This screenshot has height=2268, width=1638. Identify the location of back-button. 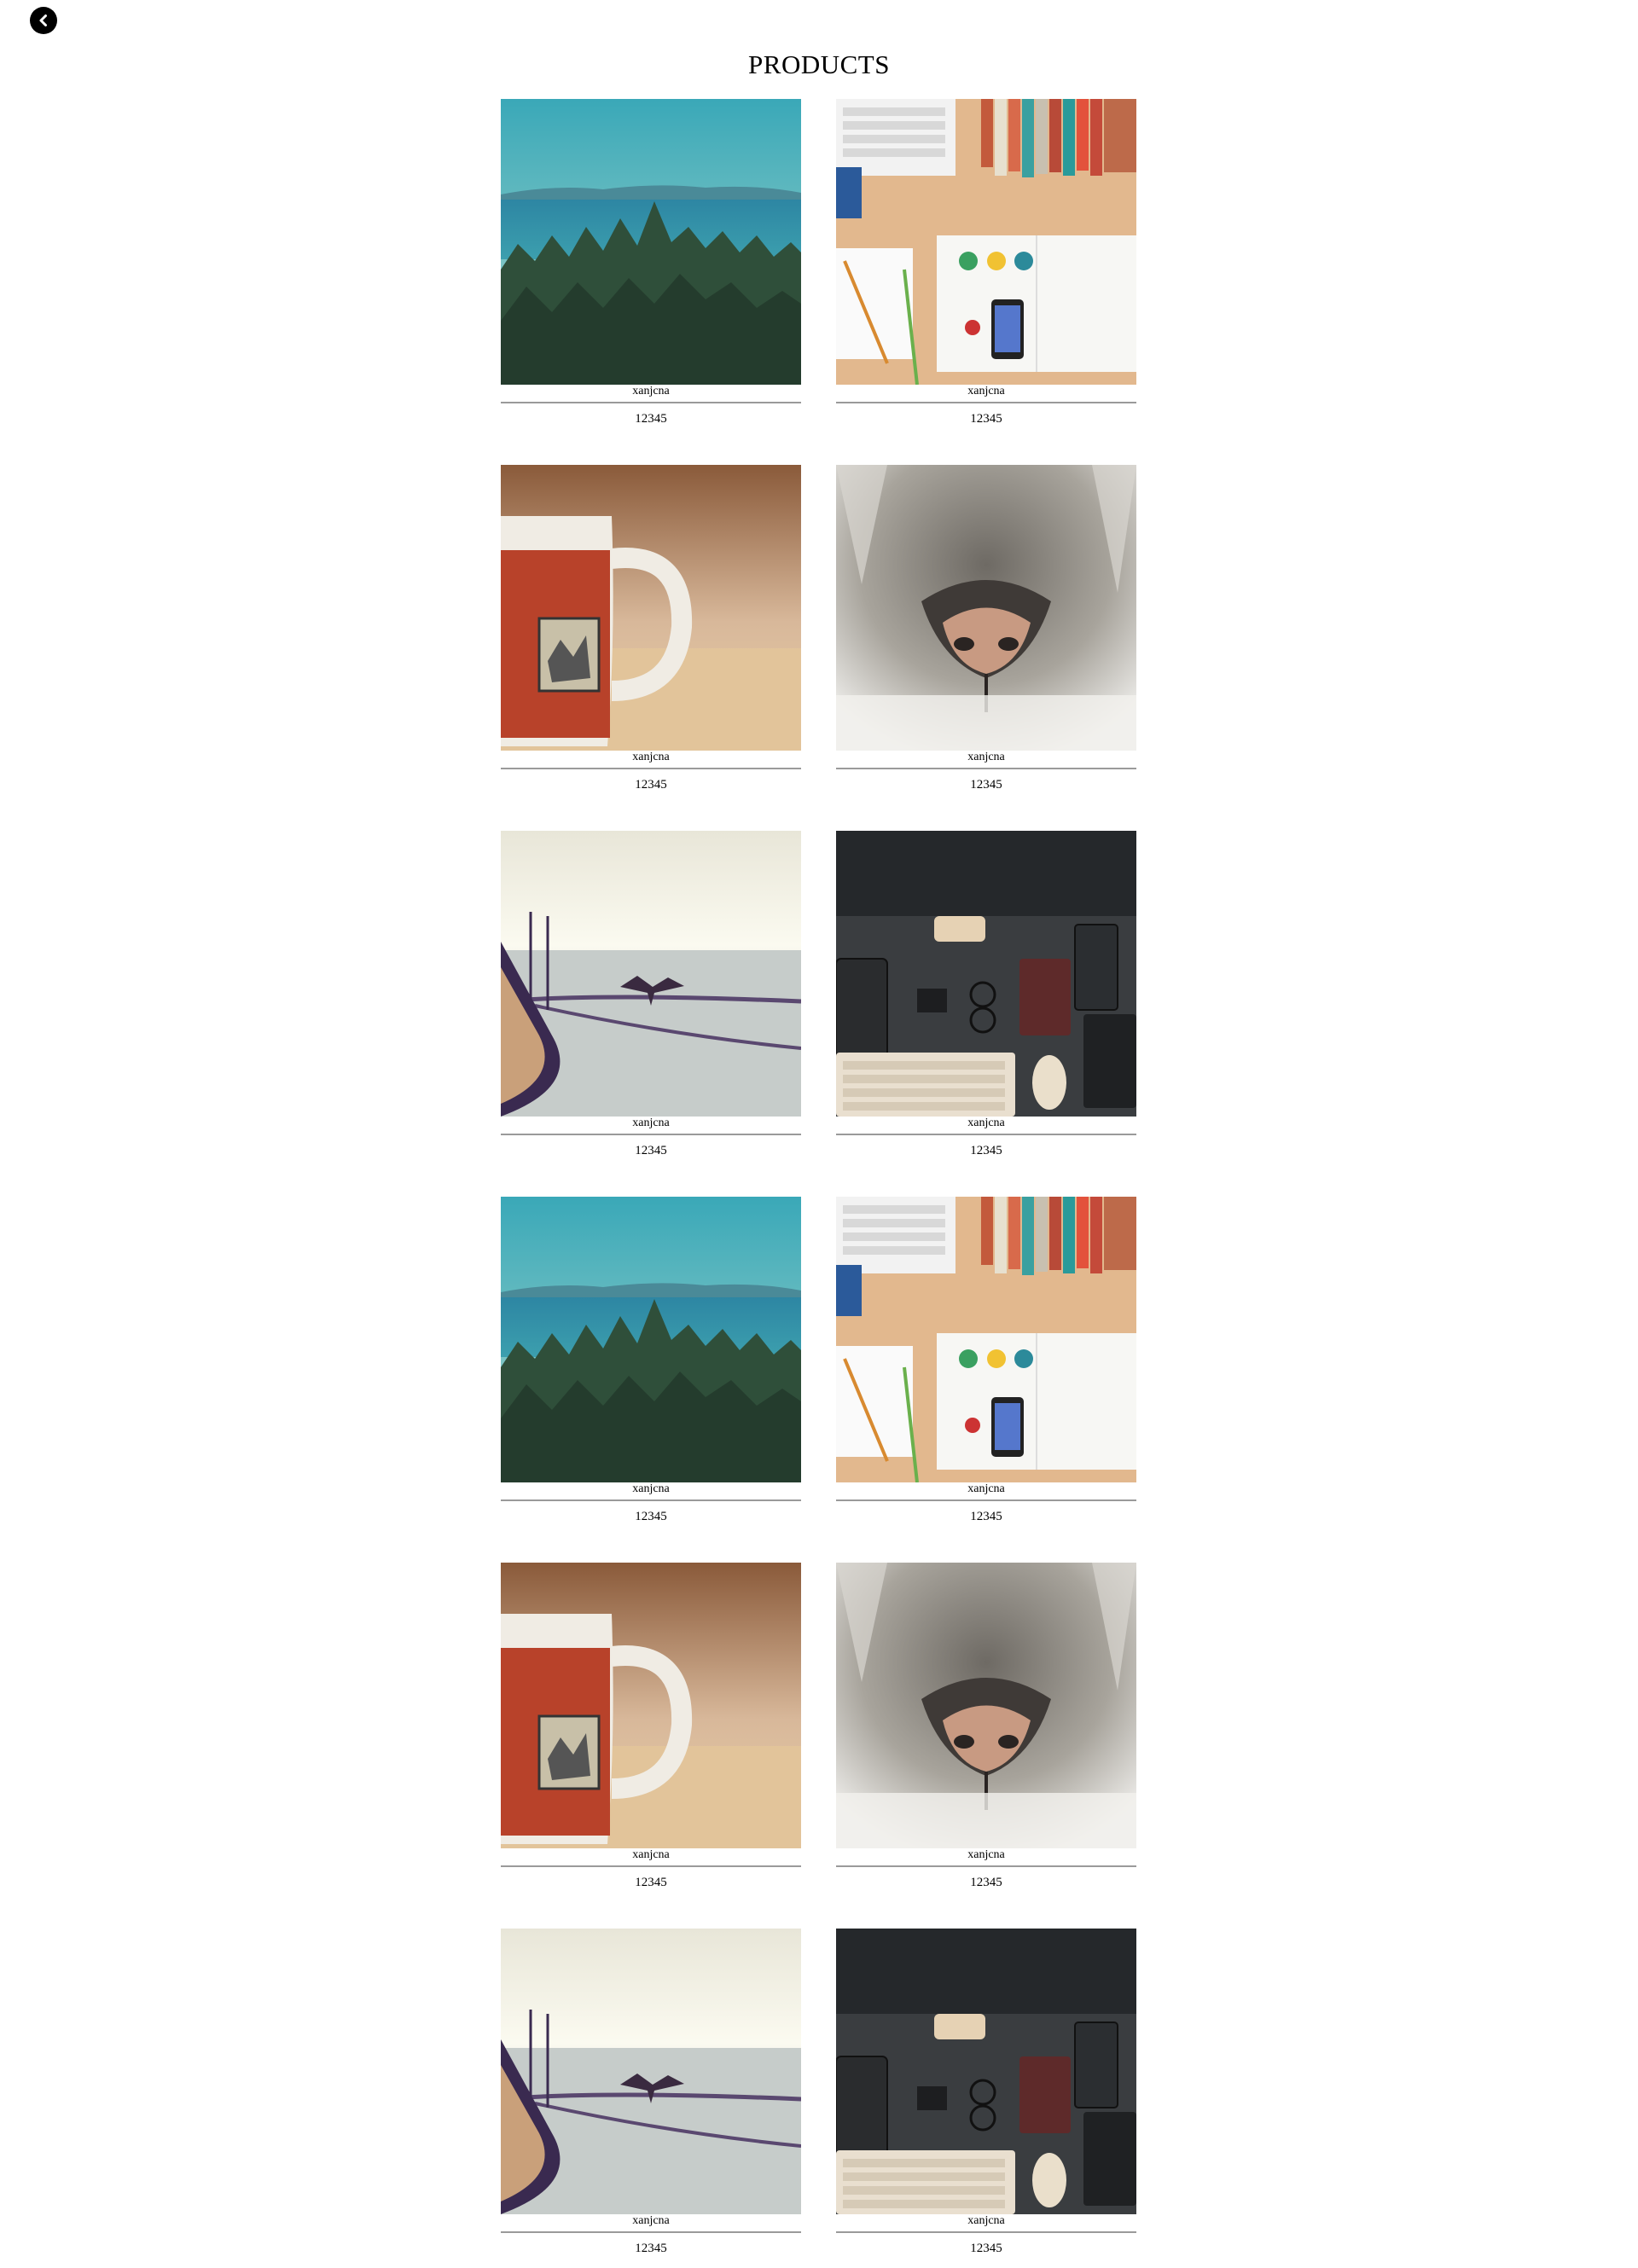
(44, 20).